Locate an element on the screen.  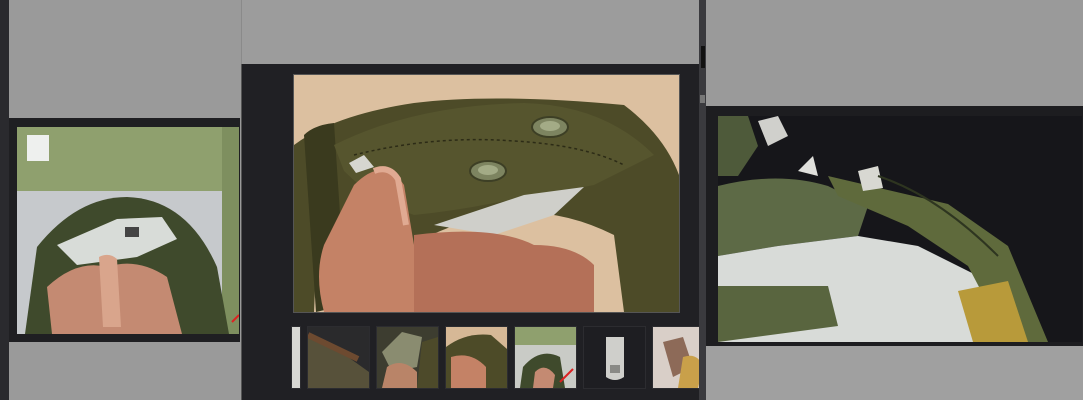
divider-mark-small is located at coordinates (702, 99).